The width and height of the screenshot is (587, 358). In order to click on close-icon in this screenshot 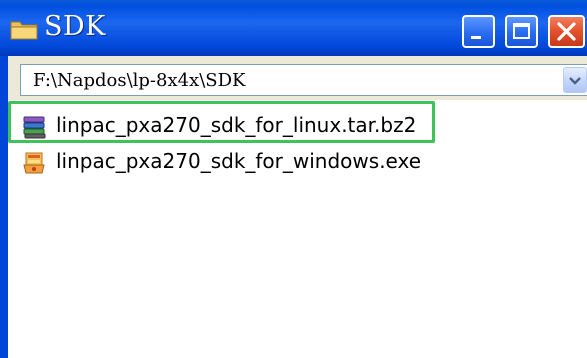, I will do `click(566, 31)`.